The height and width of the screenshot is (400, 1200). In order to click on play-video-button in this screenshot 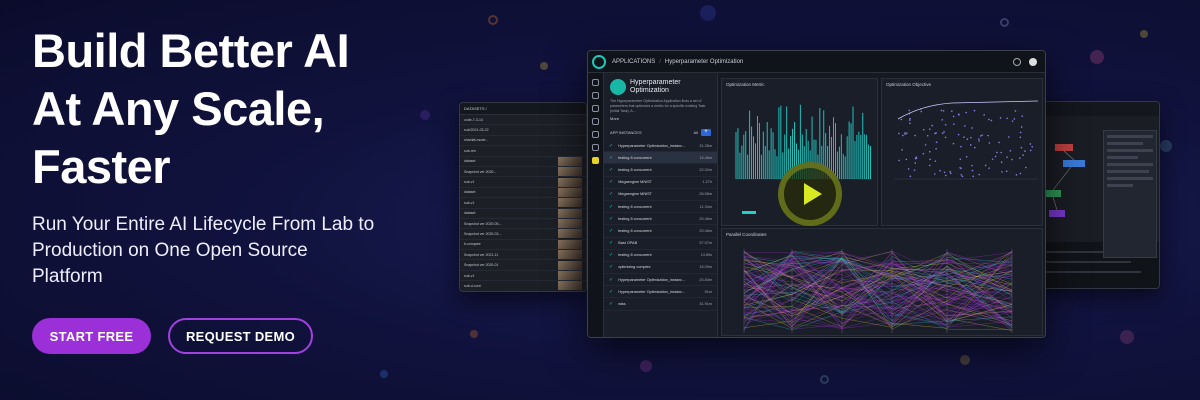, I will do `click(810, 194)`.